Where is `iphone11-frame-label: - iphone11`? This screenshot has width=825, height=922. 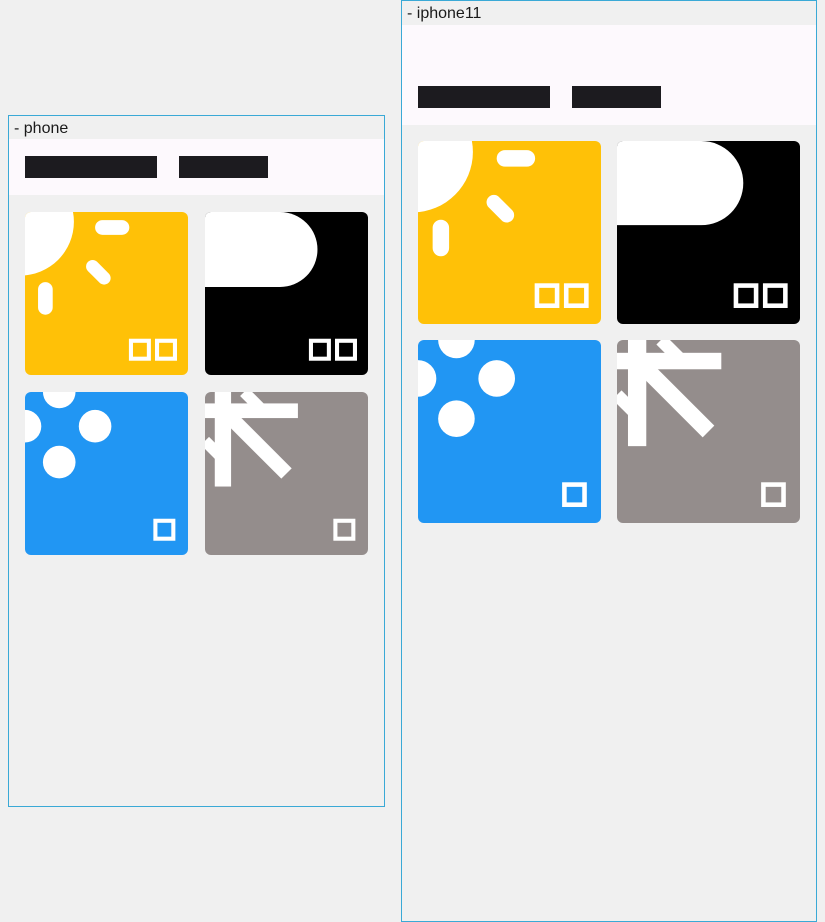
iphone11-frame-label: - iphone11 is located at coordinates (444, 13).